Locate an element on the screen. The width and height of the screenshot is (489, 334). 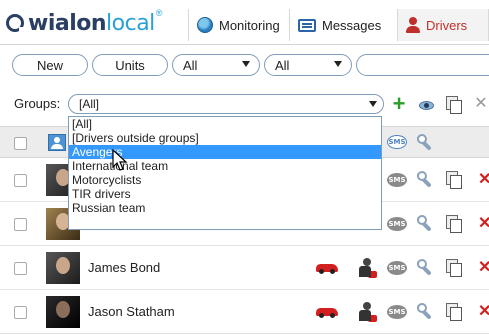
filter-select-1: All is located at coordinates (216, 65).